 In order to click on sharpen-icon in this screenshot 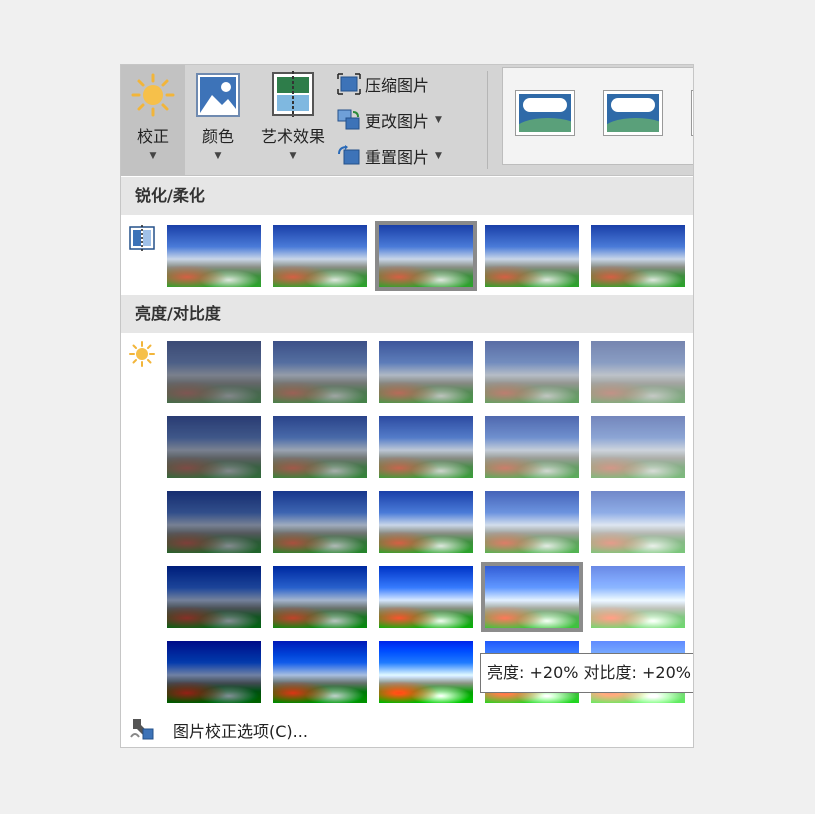, I will do `click(142, 238)`.